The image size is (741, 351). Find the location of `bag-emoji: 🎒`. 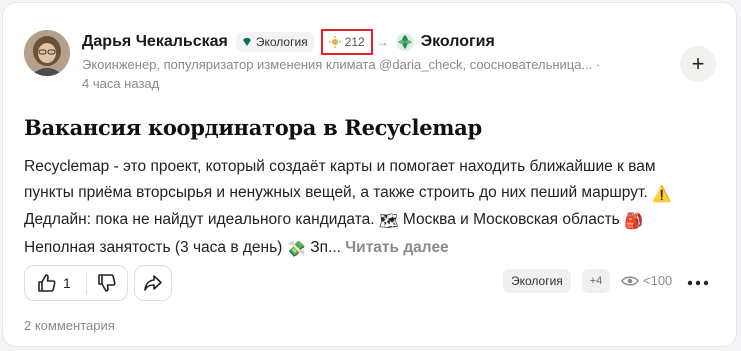

bag-emoji: 🎒 is located at coordinates (634, 221).